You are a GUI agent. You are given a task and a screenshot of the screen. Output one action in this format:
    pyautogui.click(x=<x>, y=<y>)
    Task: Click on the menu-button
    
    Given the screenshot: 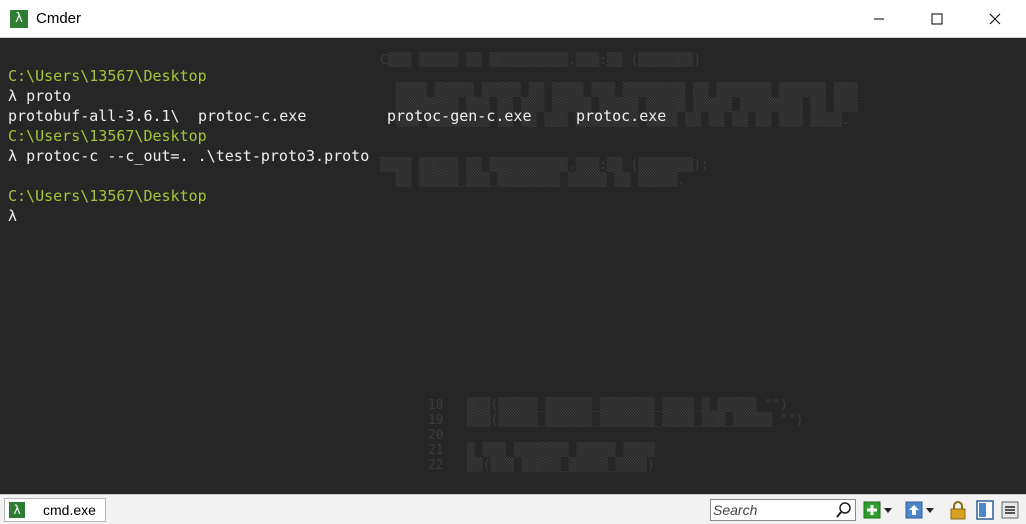 What is the action you would take?
    pyautogui.click(x=1010, y=510)
    